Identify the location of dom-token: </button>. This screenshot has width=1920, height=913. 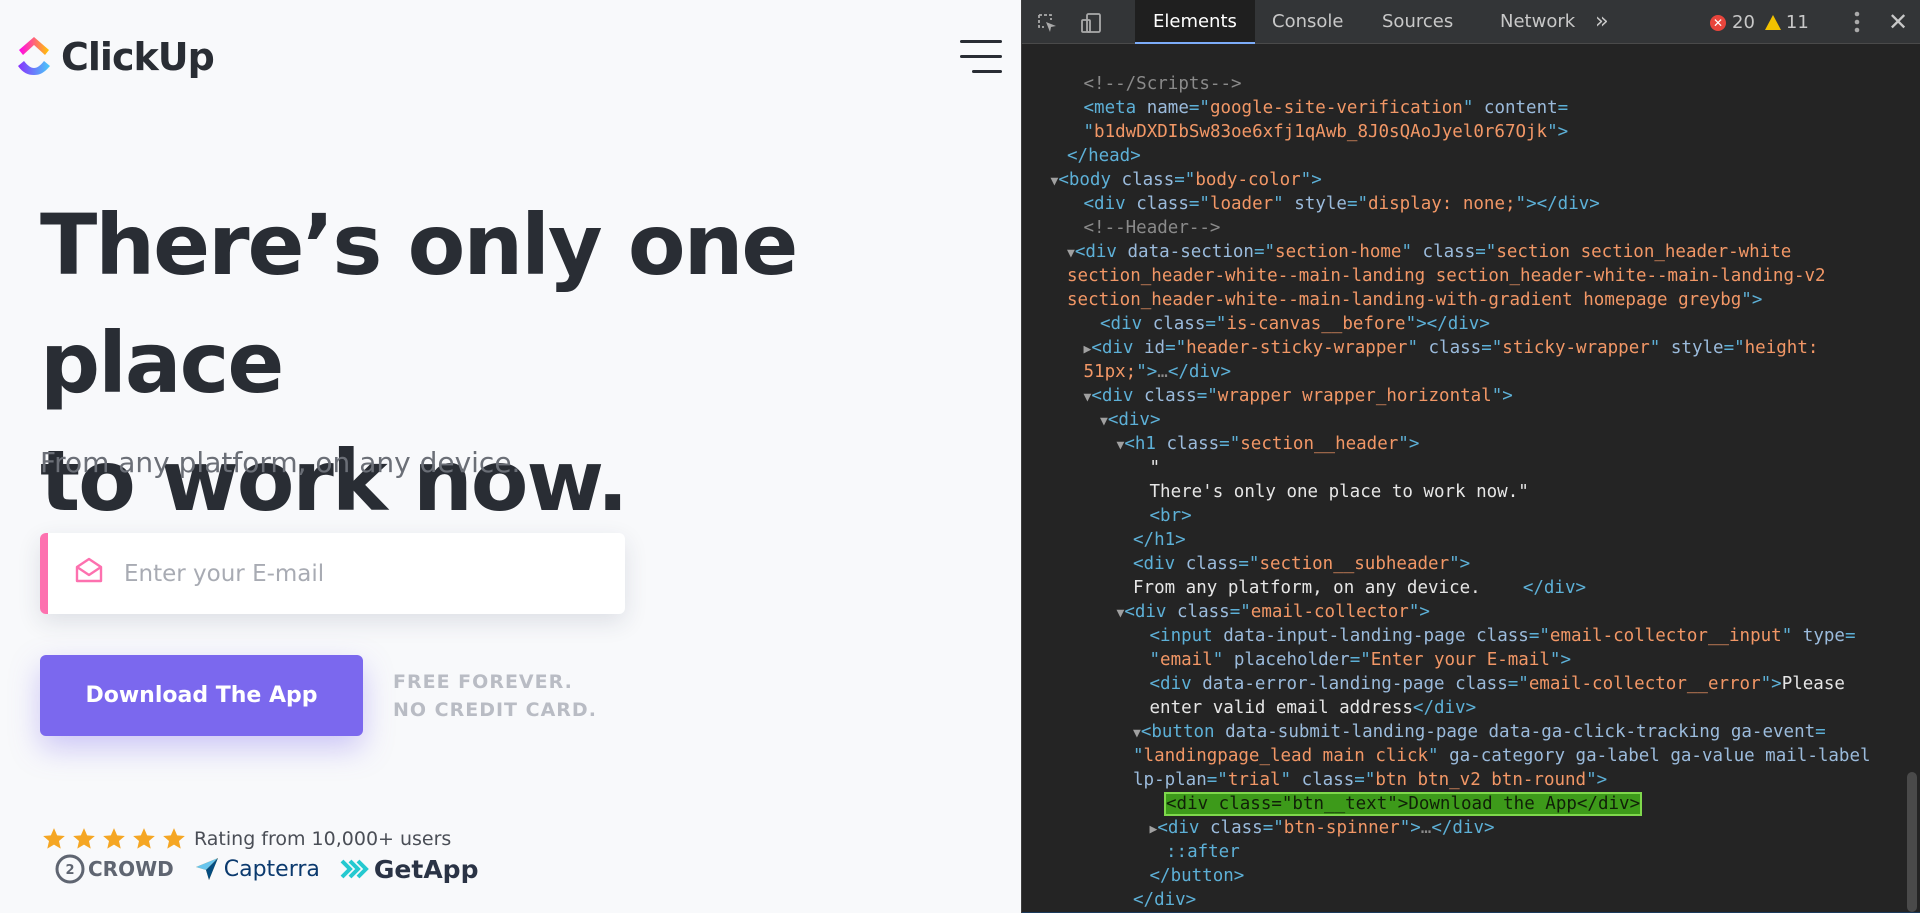
(1197, 876).